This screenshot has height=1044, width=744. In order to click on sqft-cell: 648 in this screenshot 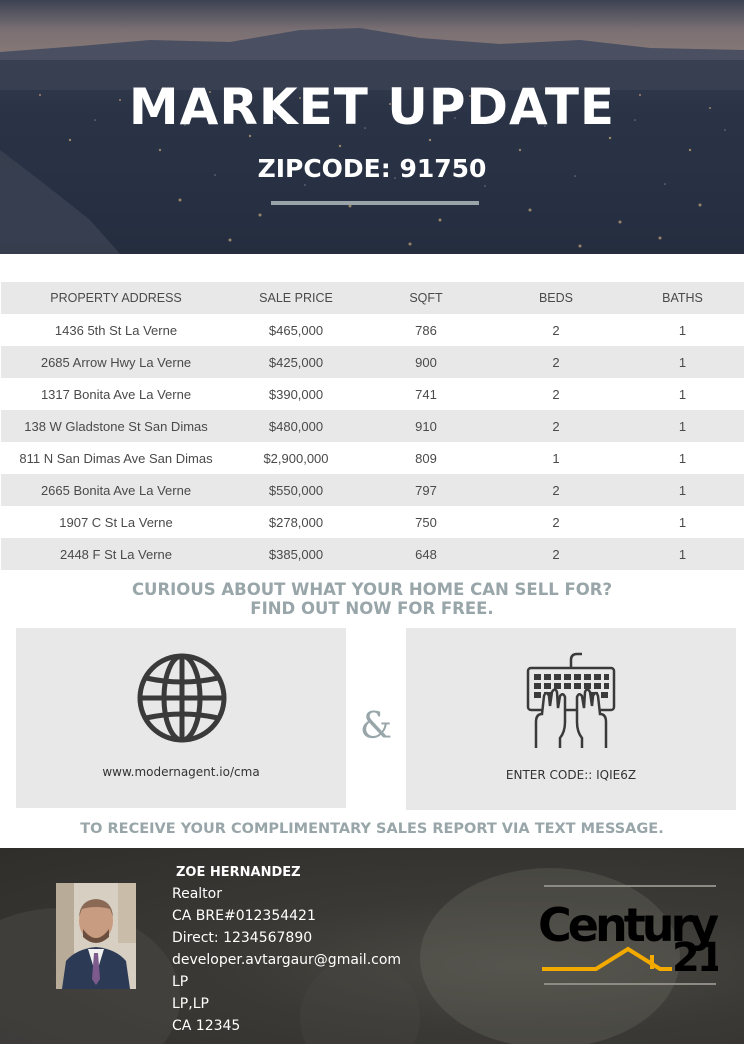, I will do `click(426, 554)`.